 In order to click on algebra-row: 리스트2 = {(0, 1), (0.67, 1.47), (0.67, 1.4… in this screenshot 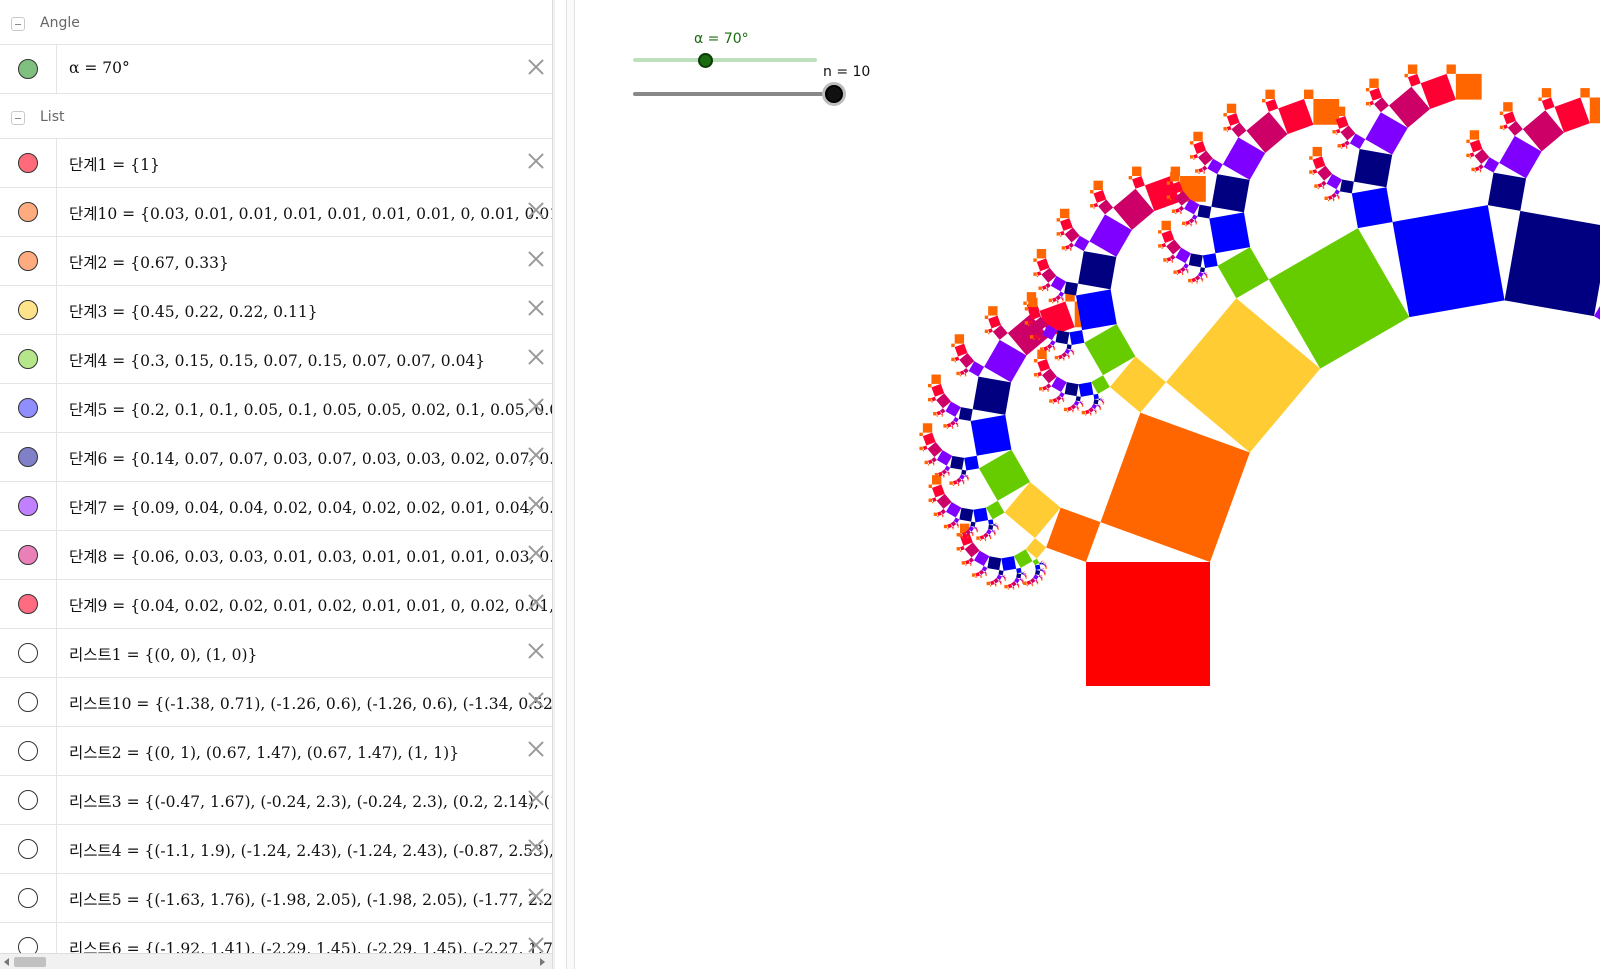, I will do `click(276, 751)`.